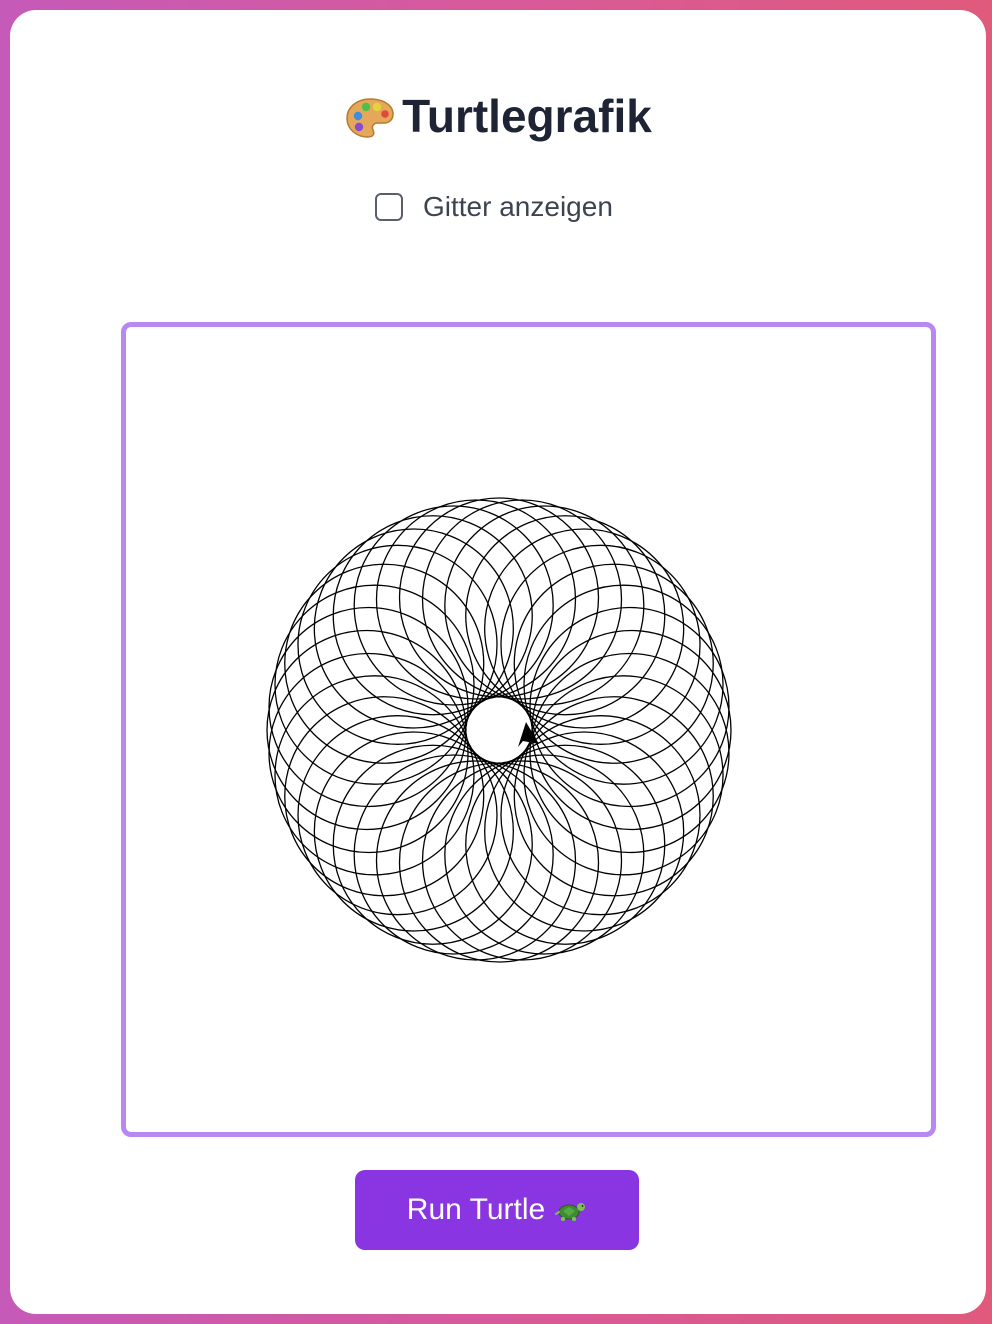  Describe the element at coordinates (527, 116) in the screenshot. I see `app-title-text: Turtlegrafik` at that location.